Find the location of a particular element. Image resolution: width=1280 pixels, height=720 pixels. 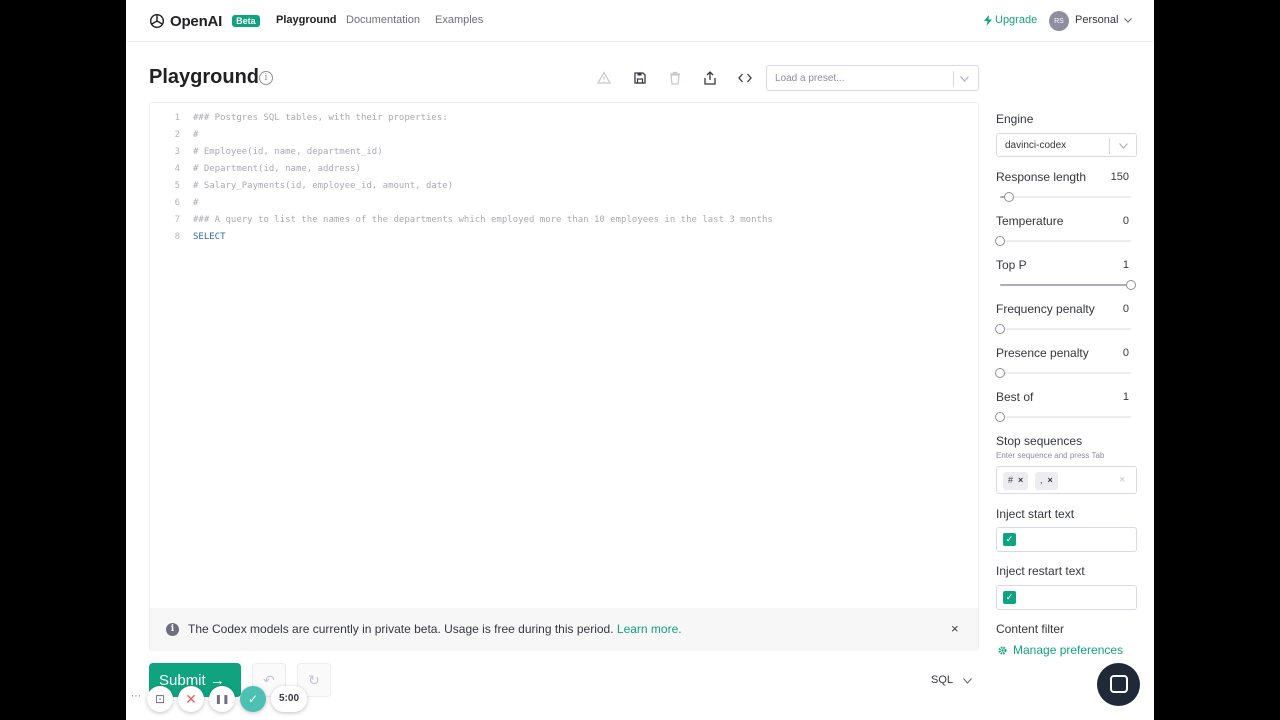

best-of-label: Best of is located at coordinates (1015, 397).